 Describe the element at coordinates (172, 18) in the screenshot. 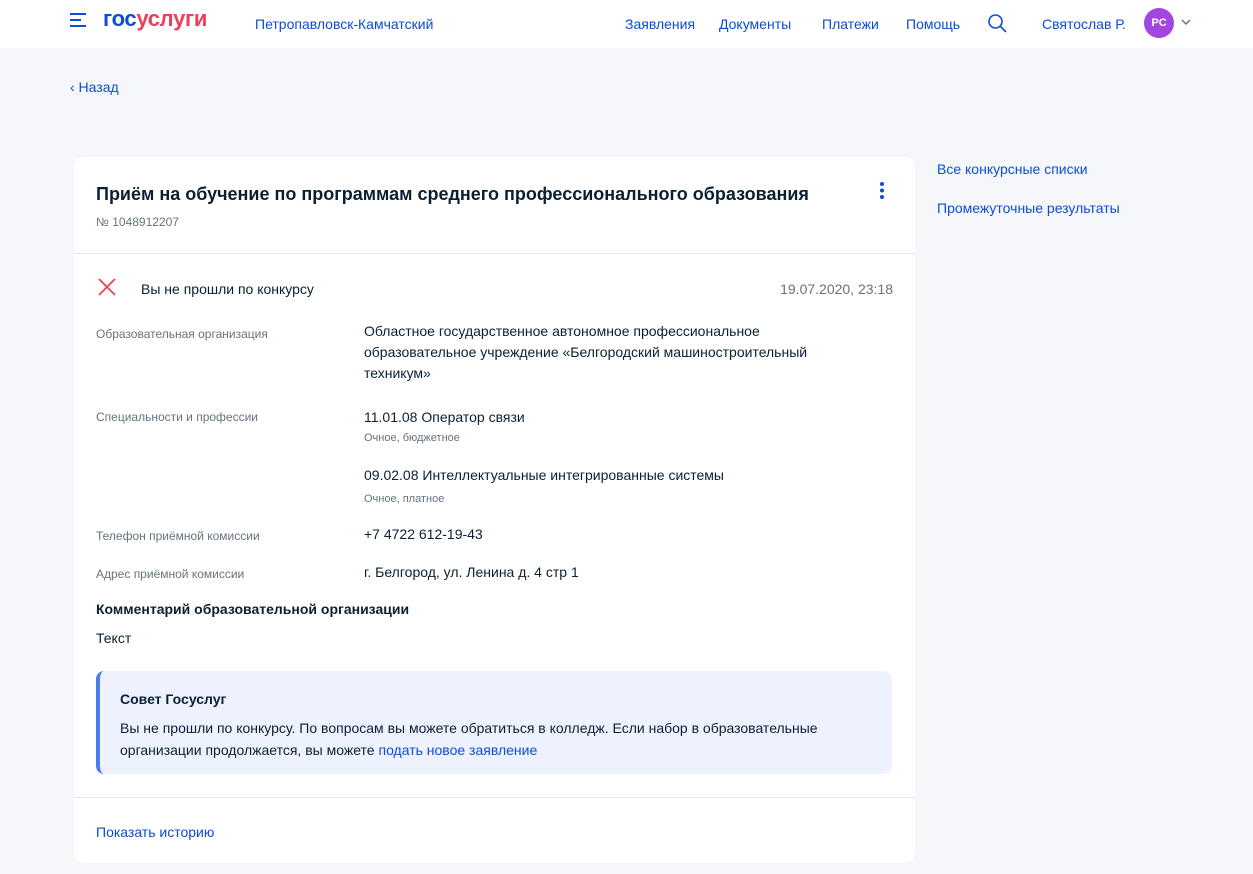

I see `logo-part-2: услуги` at that location.